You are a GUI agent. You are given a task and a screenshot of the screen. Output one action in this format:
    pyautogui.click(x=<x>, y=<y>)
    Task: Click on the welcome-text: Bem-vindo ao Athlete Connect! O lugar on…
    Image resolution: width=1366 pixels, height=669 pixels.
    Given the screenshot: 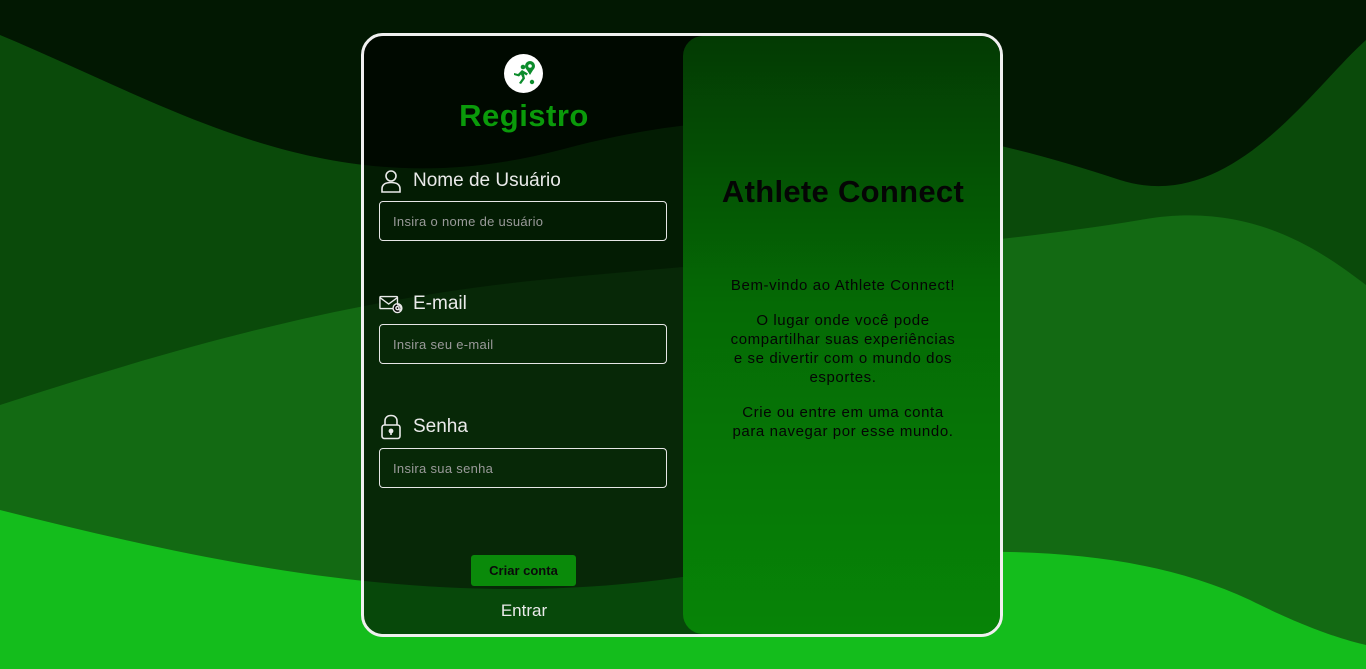 What is the action you would take?
    pyautogui.click(x=843, y=366)
    